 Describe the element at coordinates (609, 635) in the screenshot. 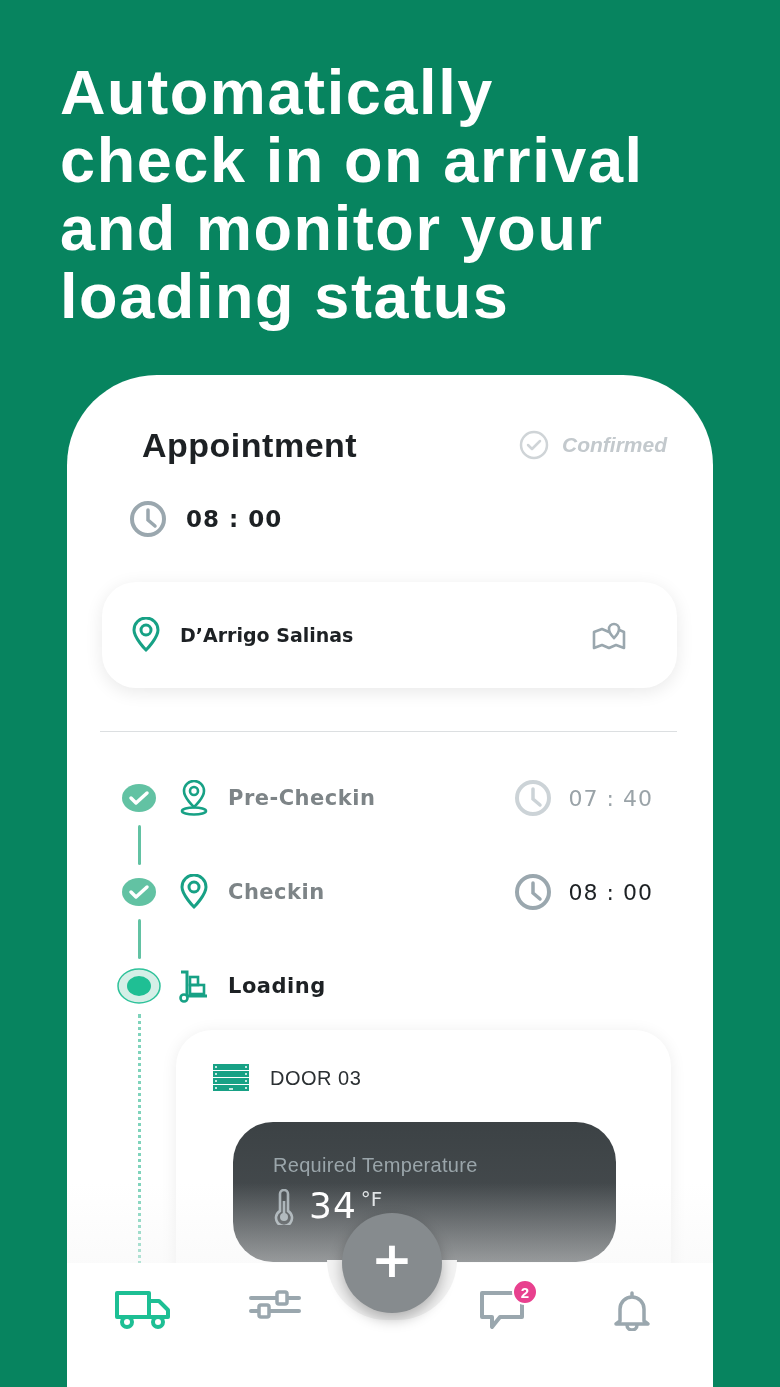

I see `map-icon` at that location.